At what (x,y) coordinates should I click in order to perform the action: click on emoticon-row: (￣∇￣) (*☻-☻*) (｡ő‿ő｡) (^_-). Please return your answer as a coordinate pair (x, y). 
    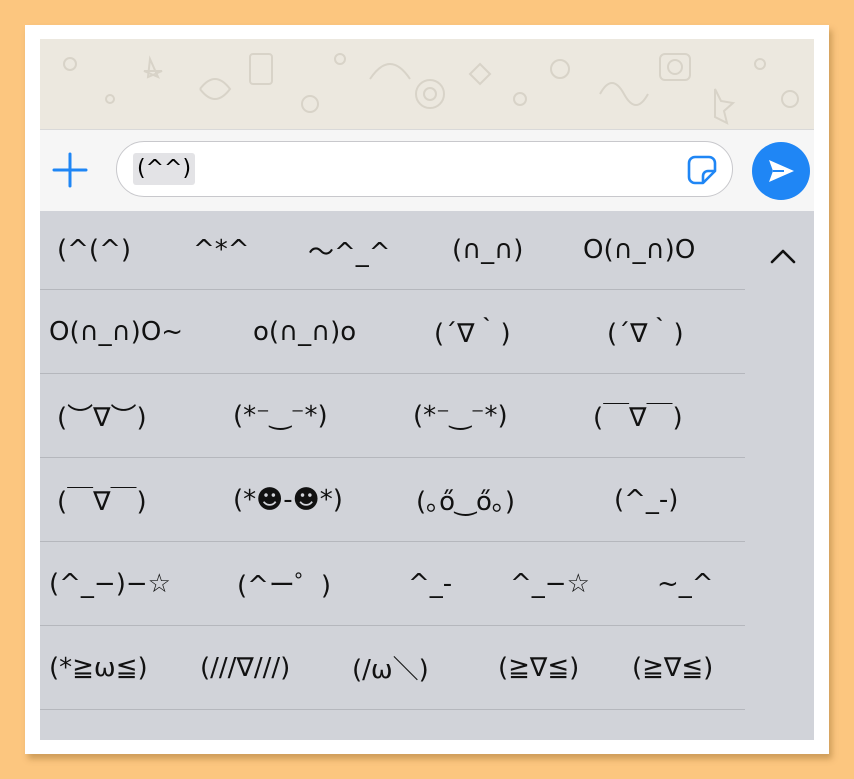
    Looking at the image, I should click on (392, 500).